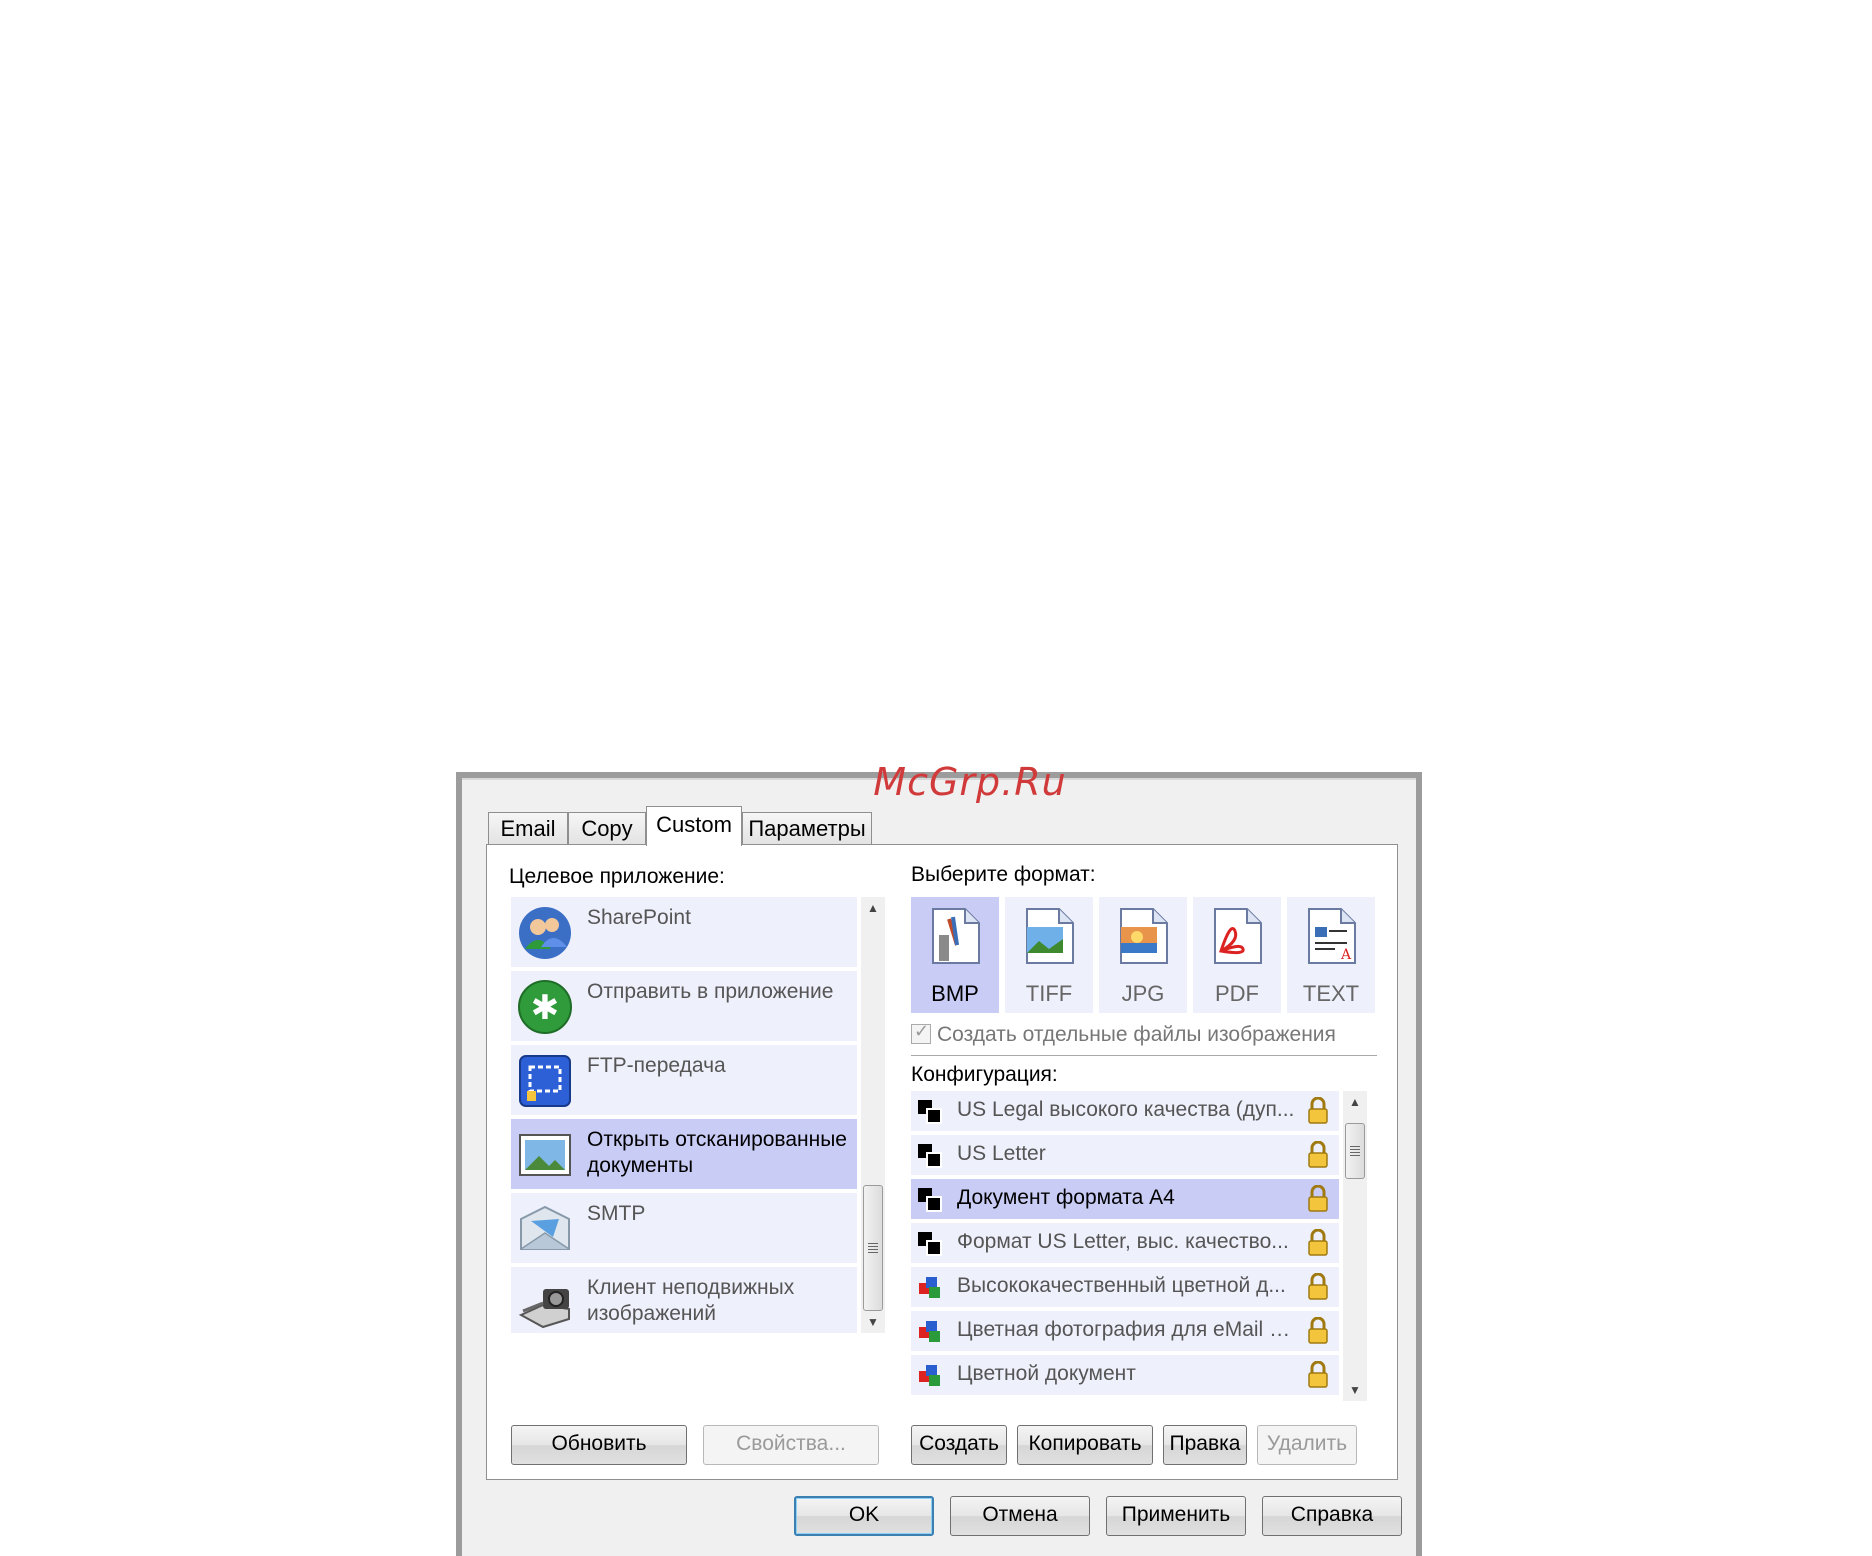  What do you see at coordinates (607, 828) in the screenshot?
I see `tab-copy: Copy` at bounding box center [607, 828].